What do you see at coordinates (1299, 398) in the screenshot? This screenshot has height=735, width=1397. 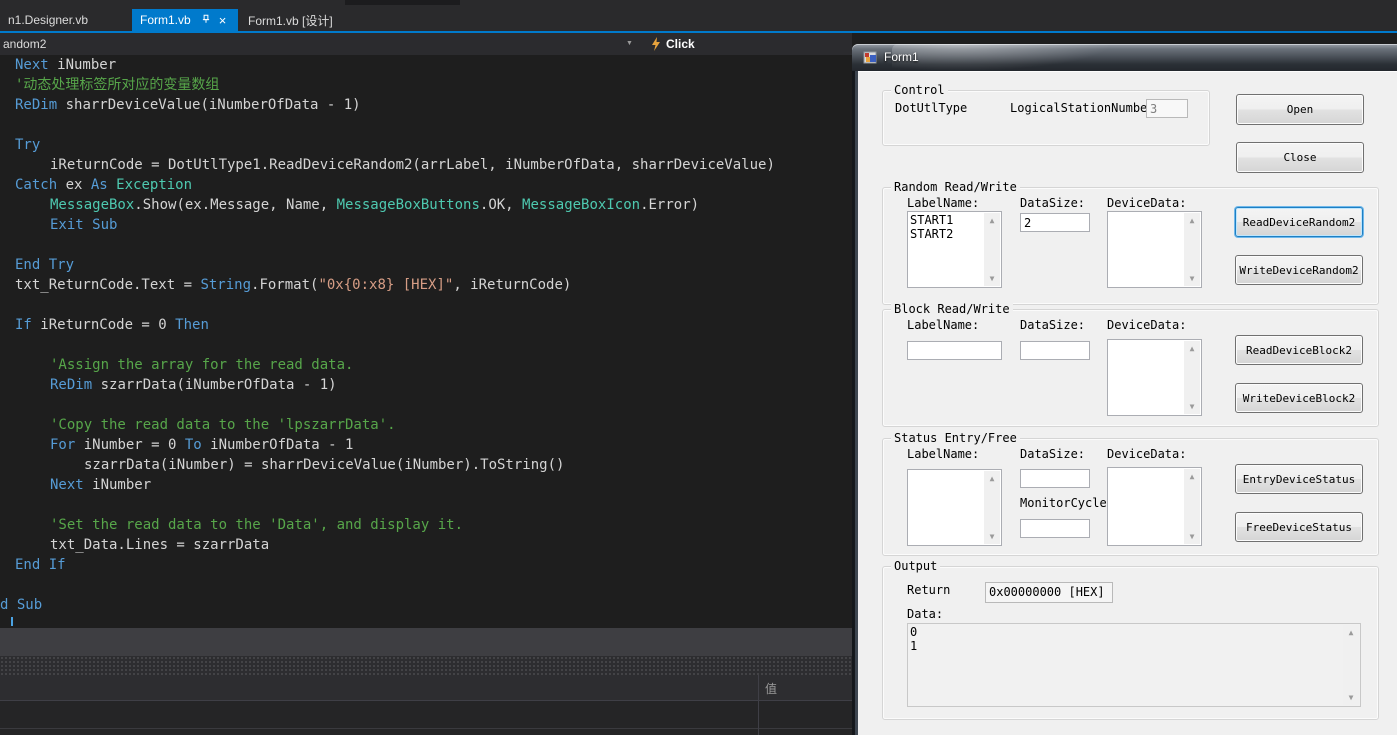 I see `writedeviceblock2-button: WriteDeviceBlock2` at bounding box center [1299, 398].